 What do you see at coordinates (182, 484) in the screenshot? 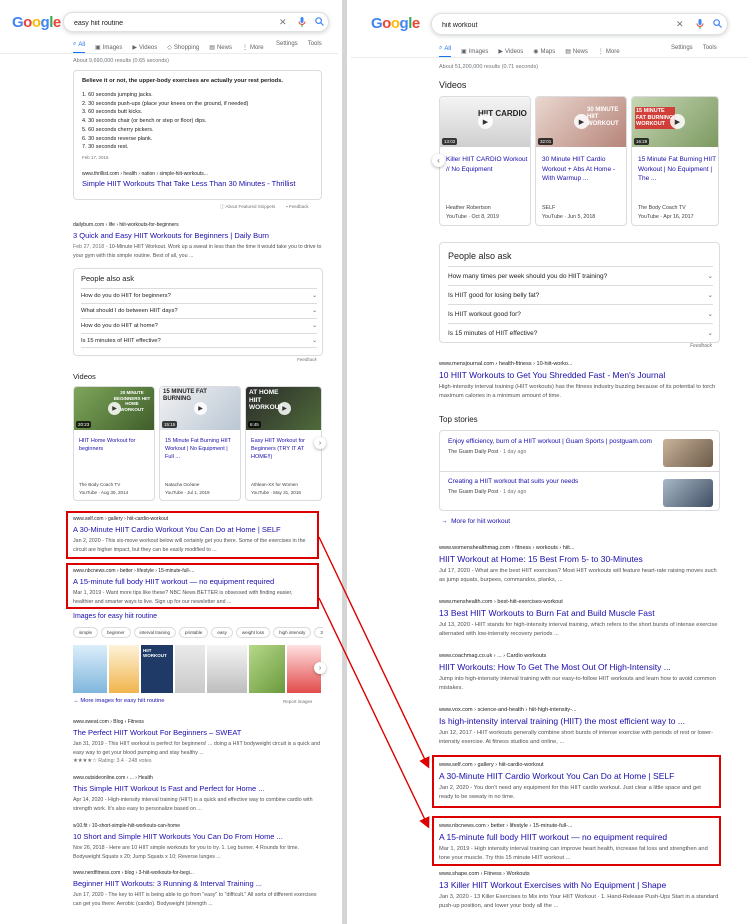
I see `video-channel: Natacha Océane` at bounding box center [182, 484].